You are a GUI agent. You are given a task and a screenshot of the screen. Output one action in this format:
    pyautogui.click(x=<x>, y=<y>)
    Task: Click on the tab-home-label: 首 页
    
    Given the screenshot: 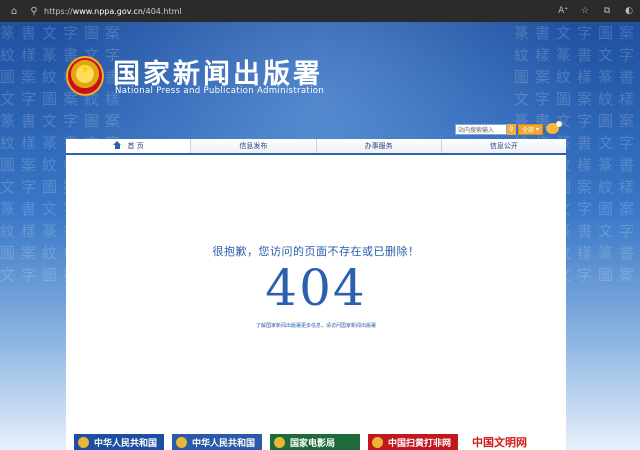 What is the action you would take?
    pyautogui.click(x=135, y=146)
    